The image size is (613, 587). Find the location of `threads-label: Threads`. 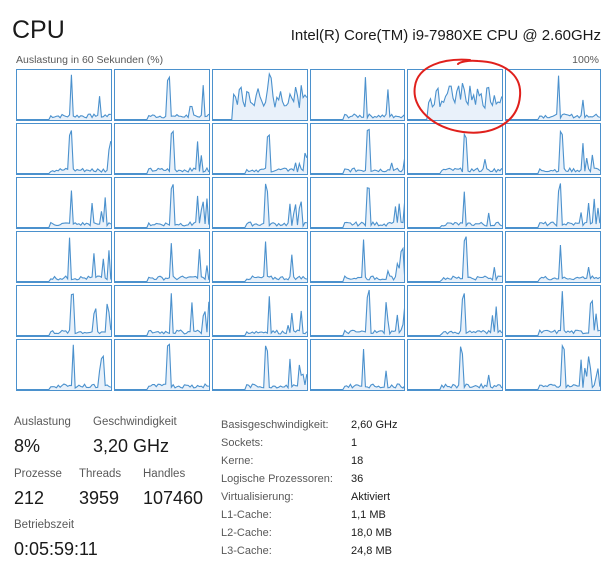

threads-label: Threads is located at coordinates (100, 474).